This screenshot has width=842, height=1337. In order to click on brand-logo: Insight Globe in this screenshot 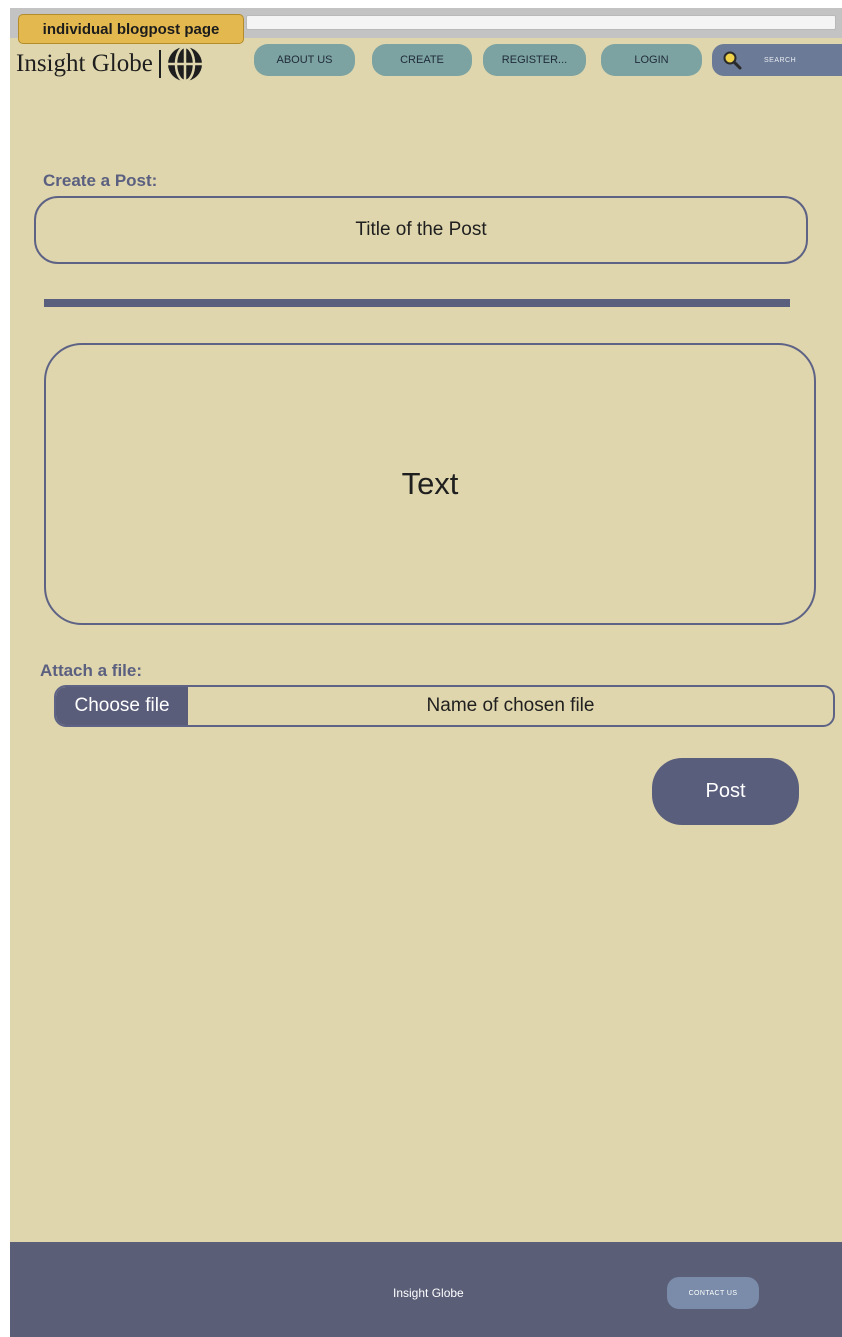, I will do `click(109, 64)`.